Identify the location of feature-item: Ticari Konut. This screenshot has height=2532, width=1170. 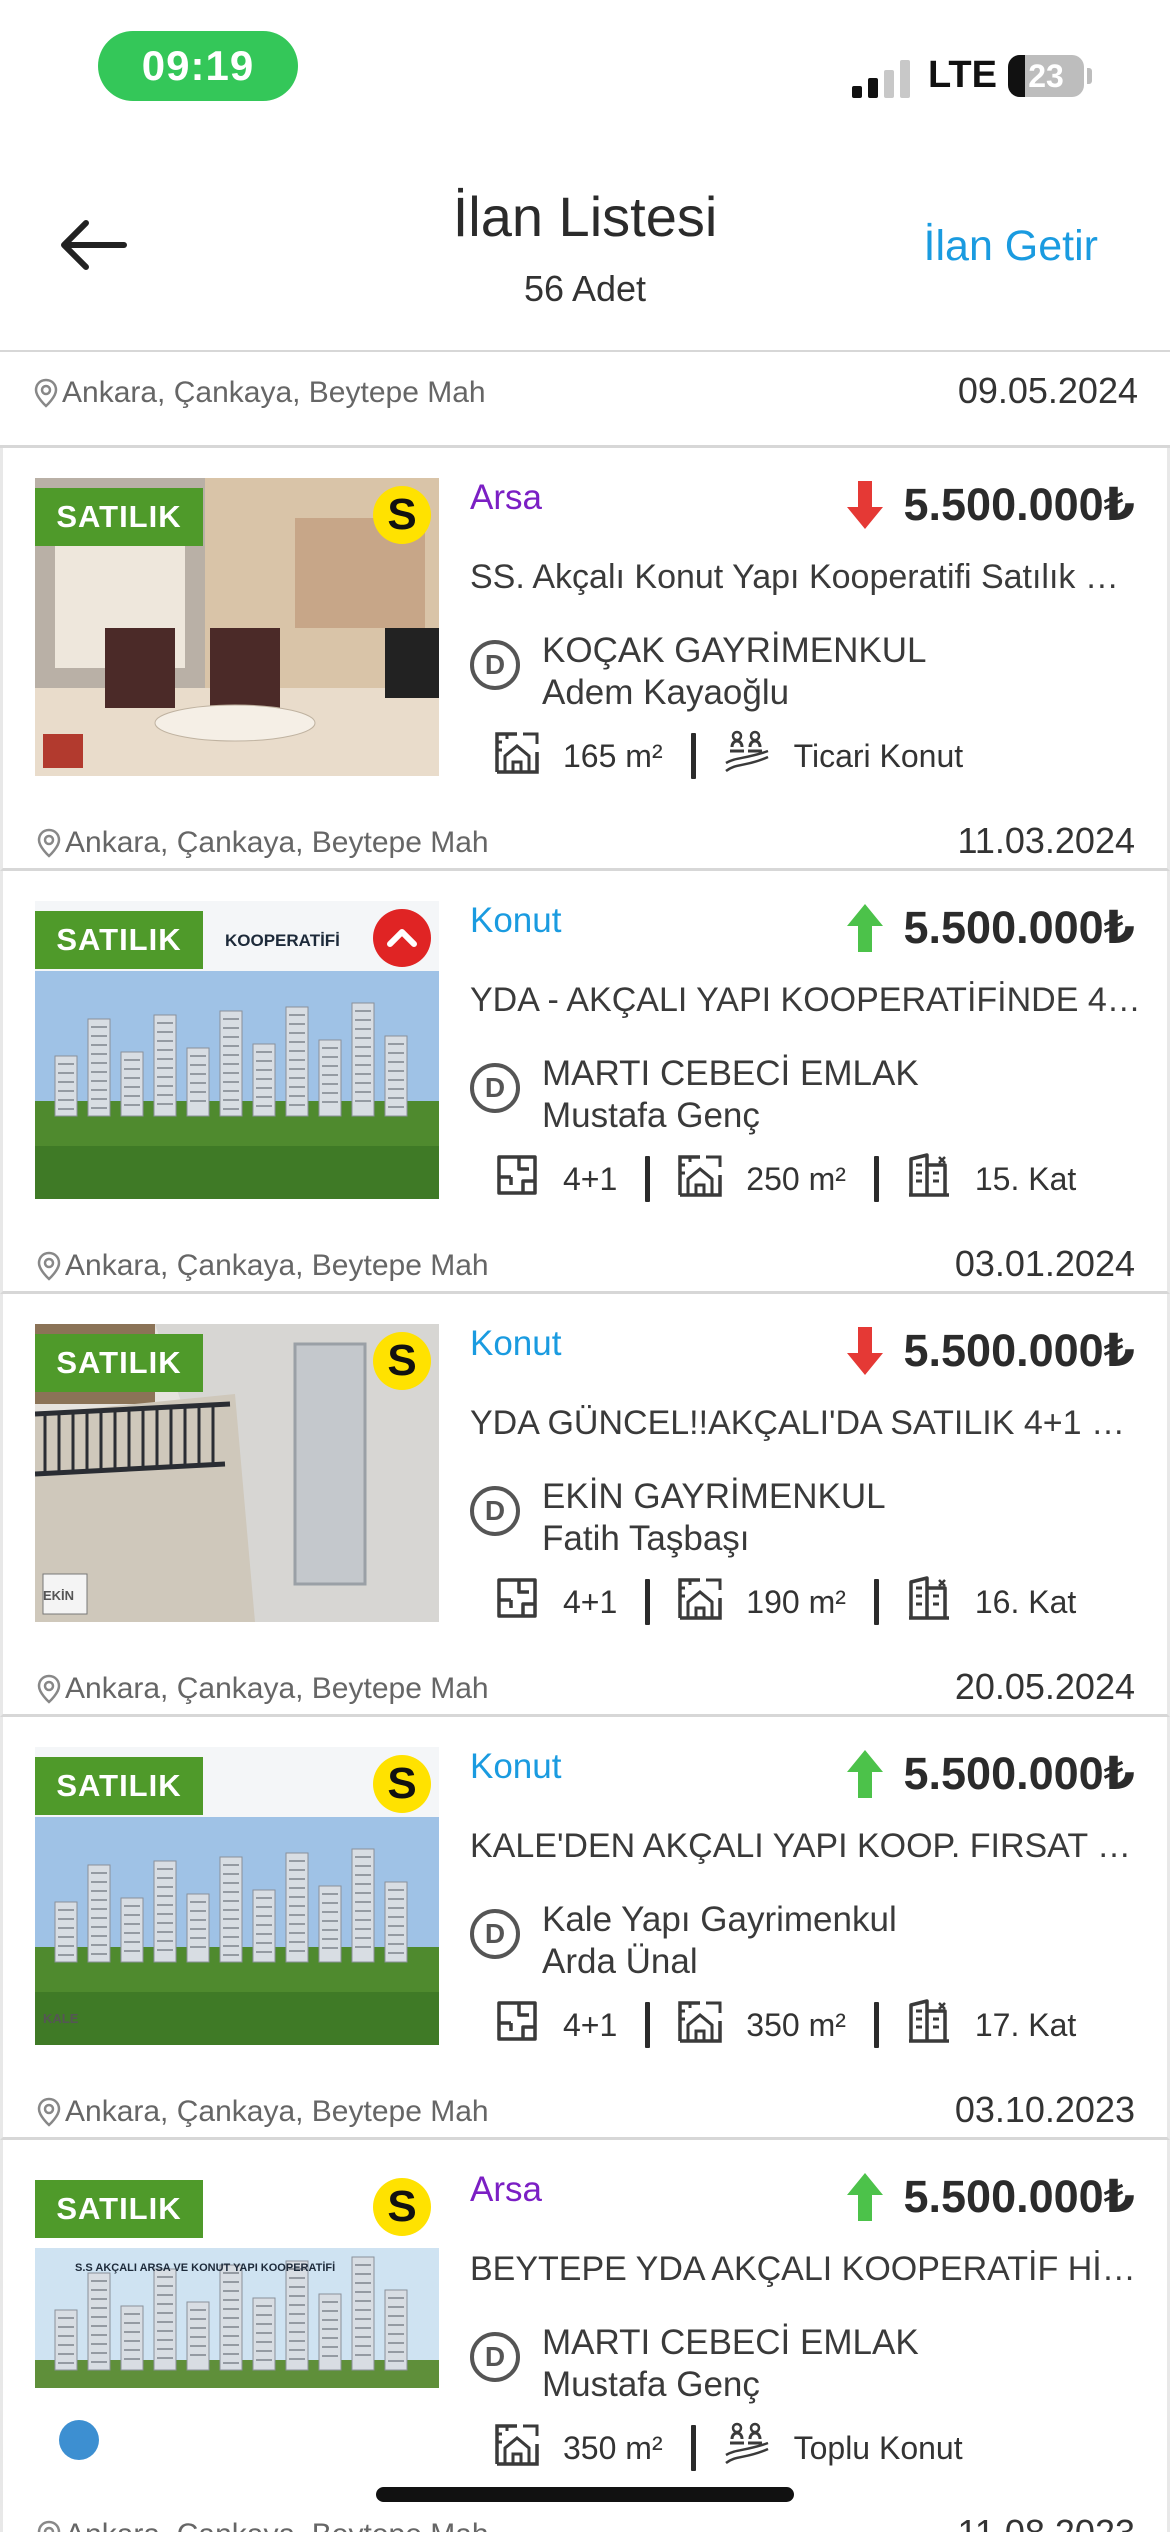
(842, 756).